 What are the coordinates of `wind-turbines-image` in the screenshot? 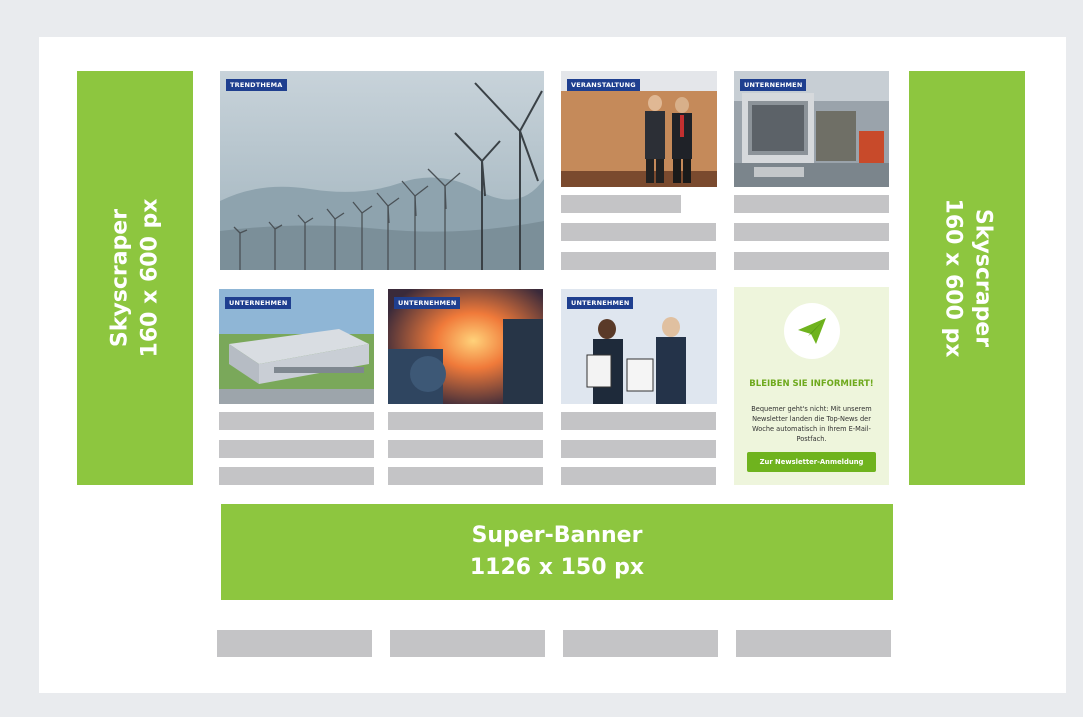 It's located at (382, 170).